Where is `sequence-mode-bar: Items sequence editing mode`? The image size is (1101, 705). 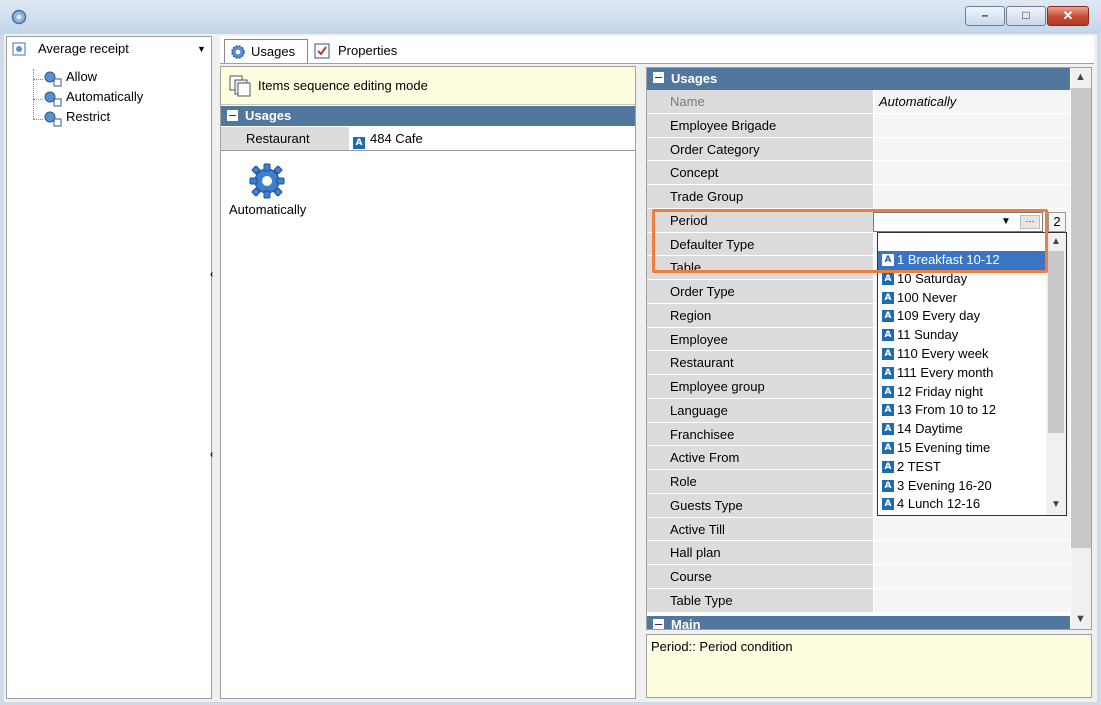 sequence-mode-bar: Items sequence editing mode is located at coordinates (428, 86).